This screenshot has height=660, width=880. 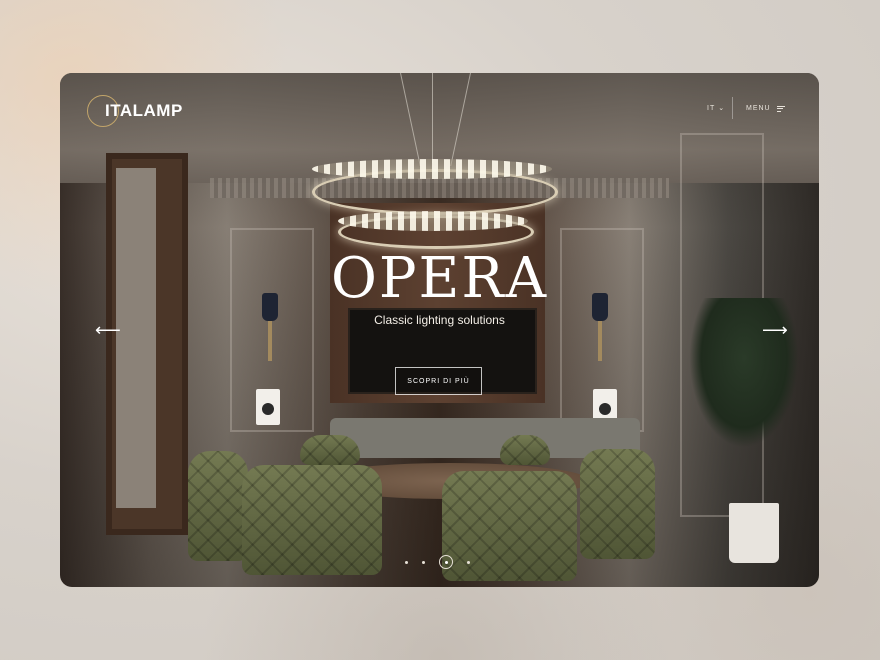 I want to click on header-divider, so click(x=732, y=108).